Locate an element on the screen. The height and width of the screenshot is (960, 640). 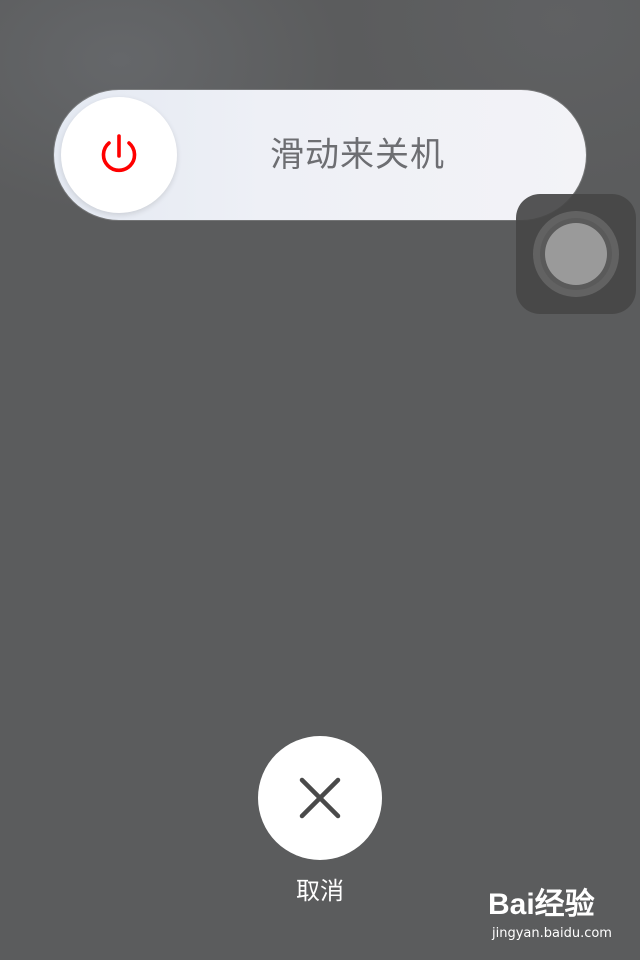
slide-to-power-off-slider: 滑动来关机 is located at coordinates (320, 155).